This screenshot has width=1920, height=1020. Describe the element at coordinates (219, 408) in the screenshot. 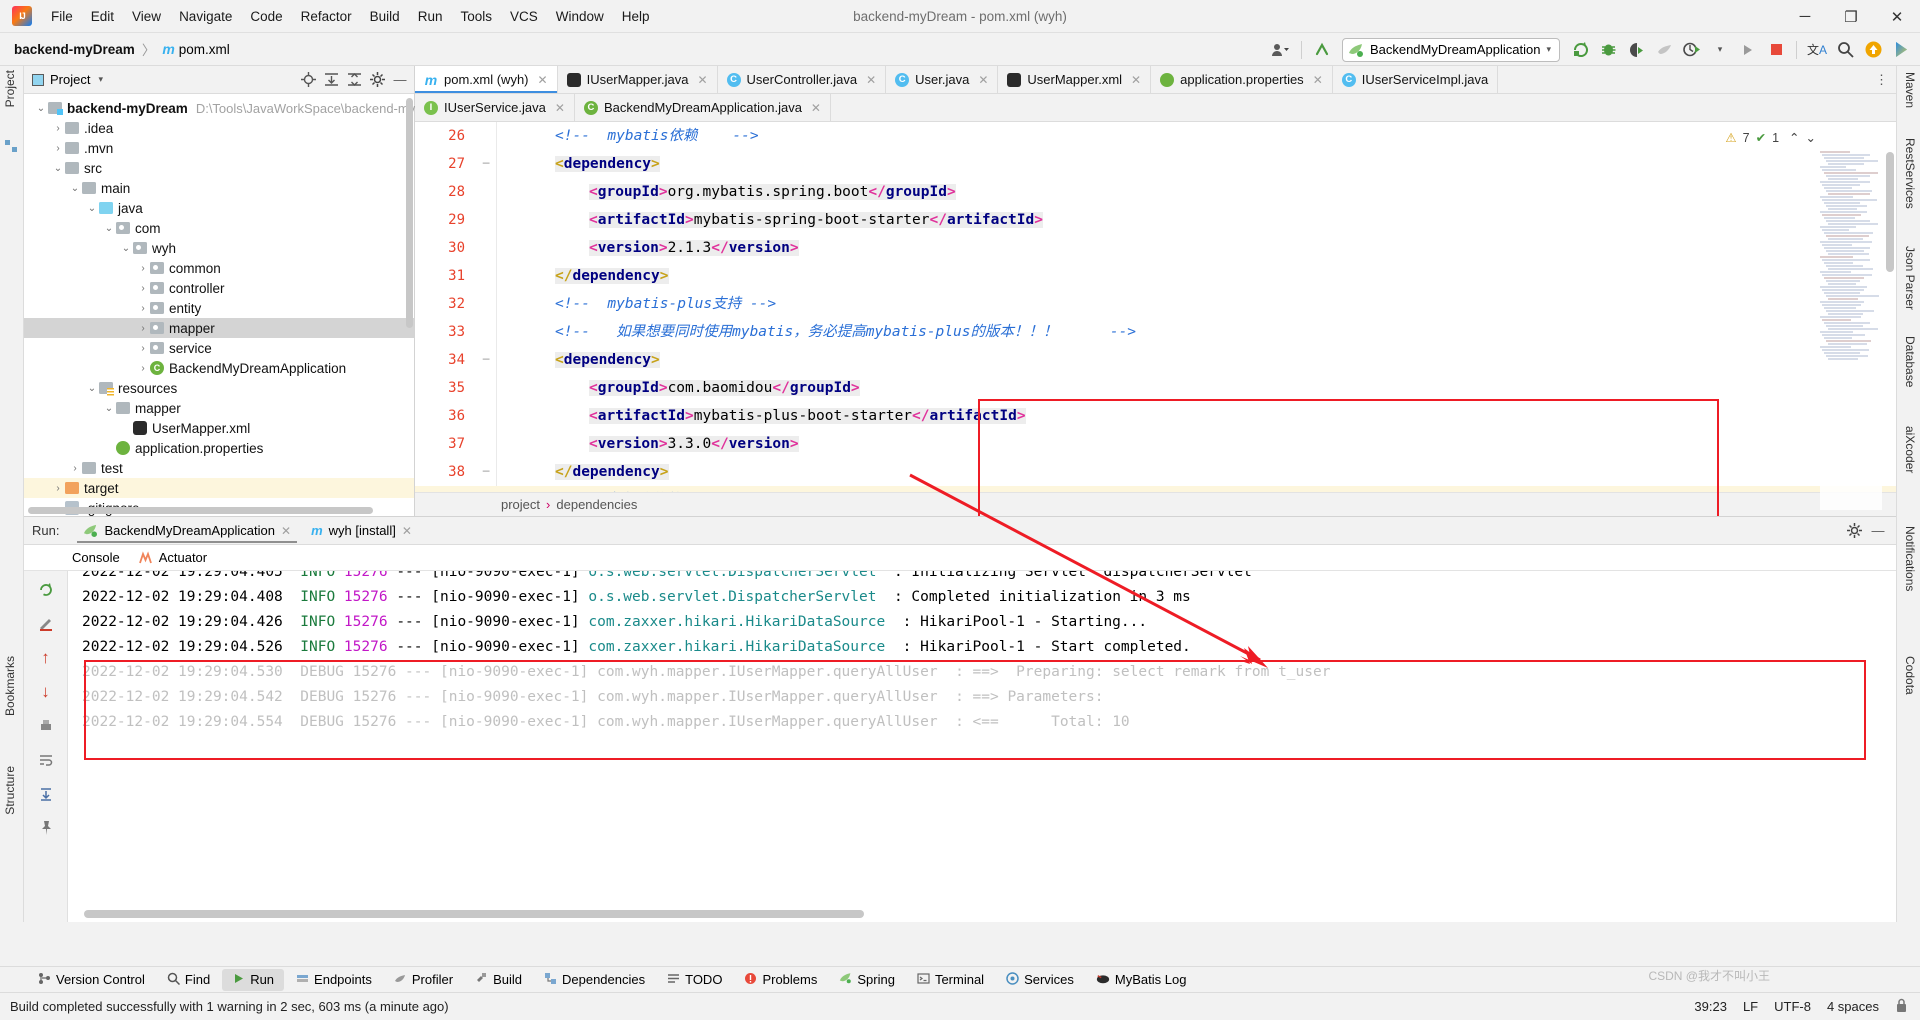

I see `tree-node-mapper: ⌄ mapper` at that location.